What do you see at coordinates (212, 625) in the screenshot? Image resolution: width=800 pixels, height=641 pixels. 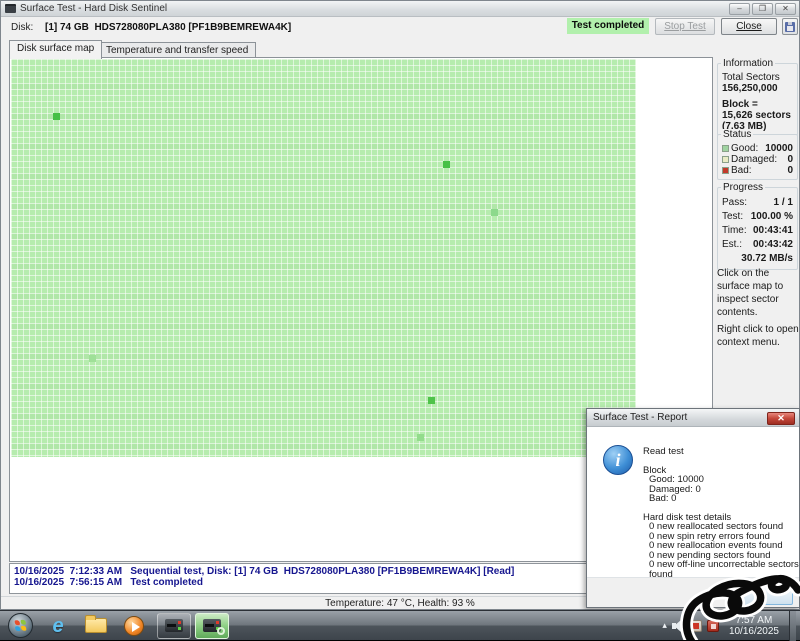 I see `surface-test-taskbar-button` at bounding box center [212, 625].